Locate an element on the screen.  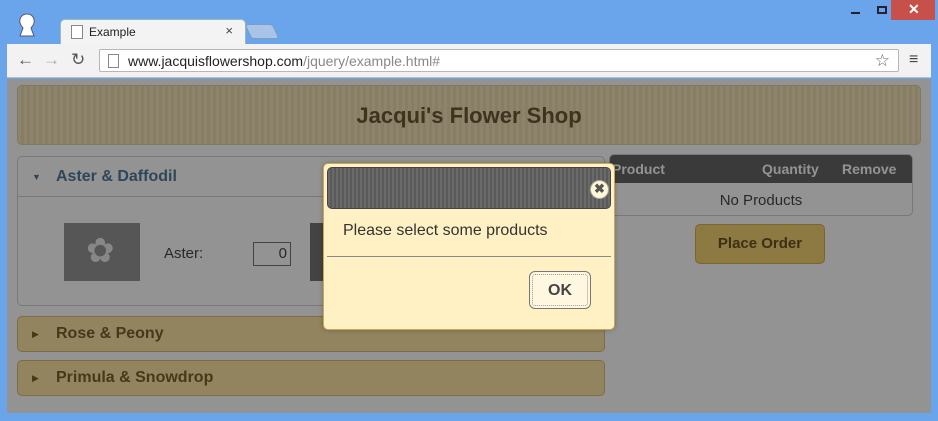
minimize-icon is located at coordinates (855, 13).